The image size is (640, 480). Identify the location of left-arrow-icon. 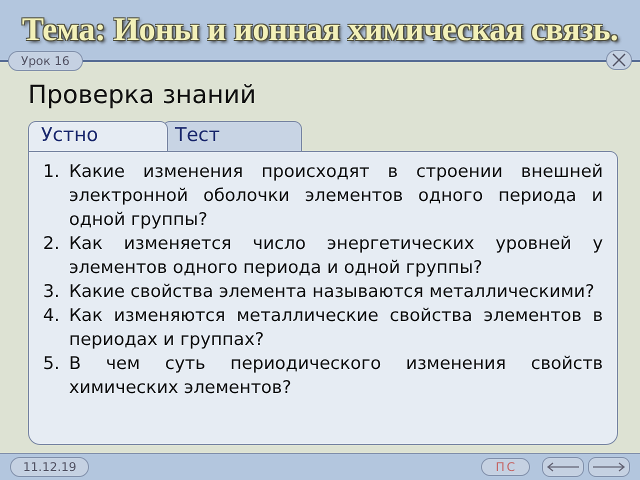
(563, 467).